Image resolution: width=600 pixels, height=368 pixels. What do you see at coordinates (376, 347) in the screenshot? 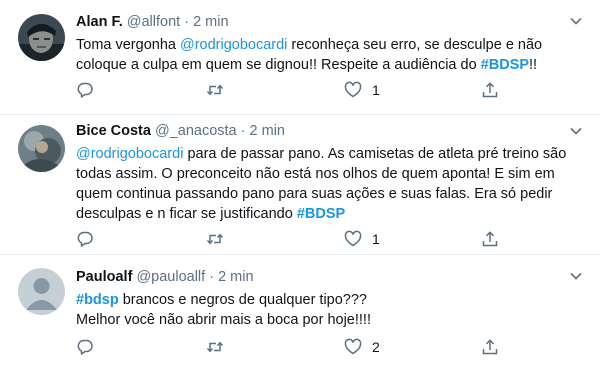
I see `like-count: 2` at bounding box center [376, 347].